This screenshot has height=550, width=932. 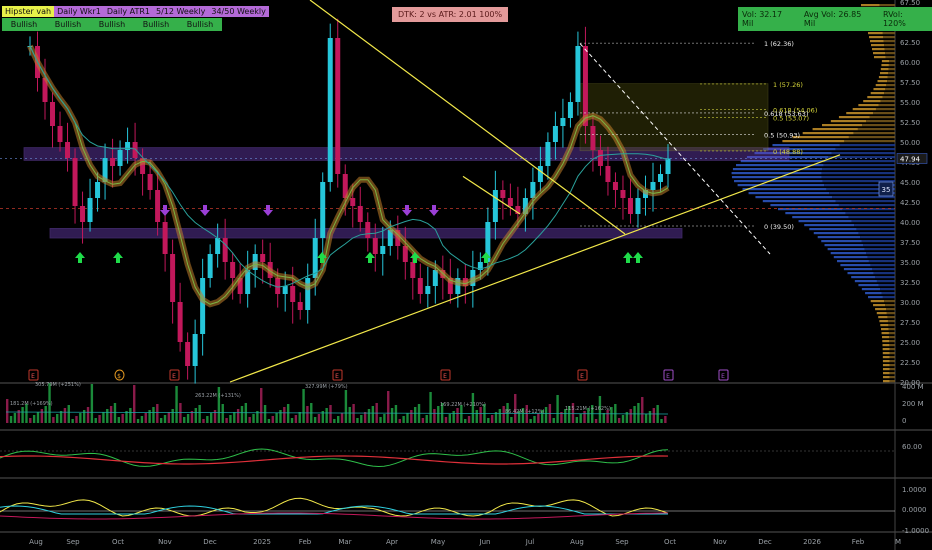 What do you see at coordinates (894, 19) in the screenshot?
I see `rvol-value: RVol: 120%` at bounding box center [894, 19].